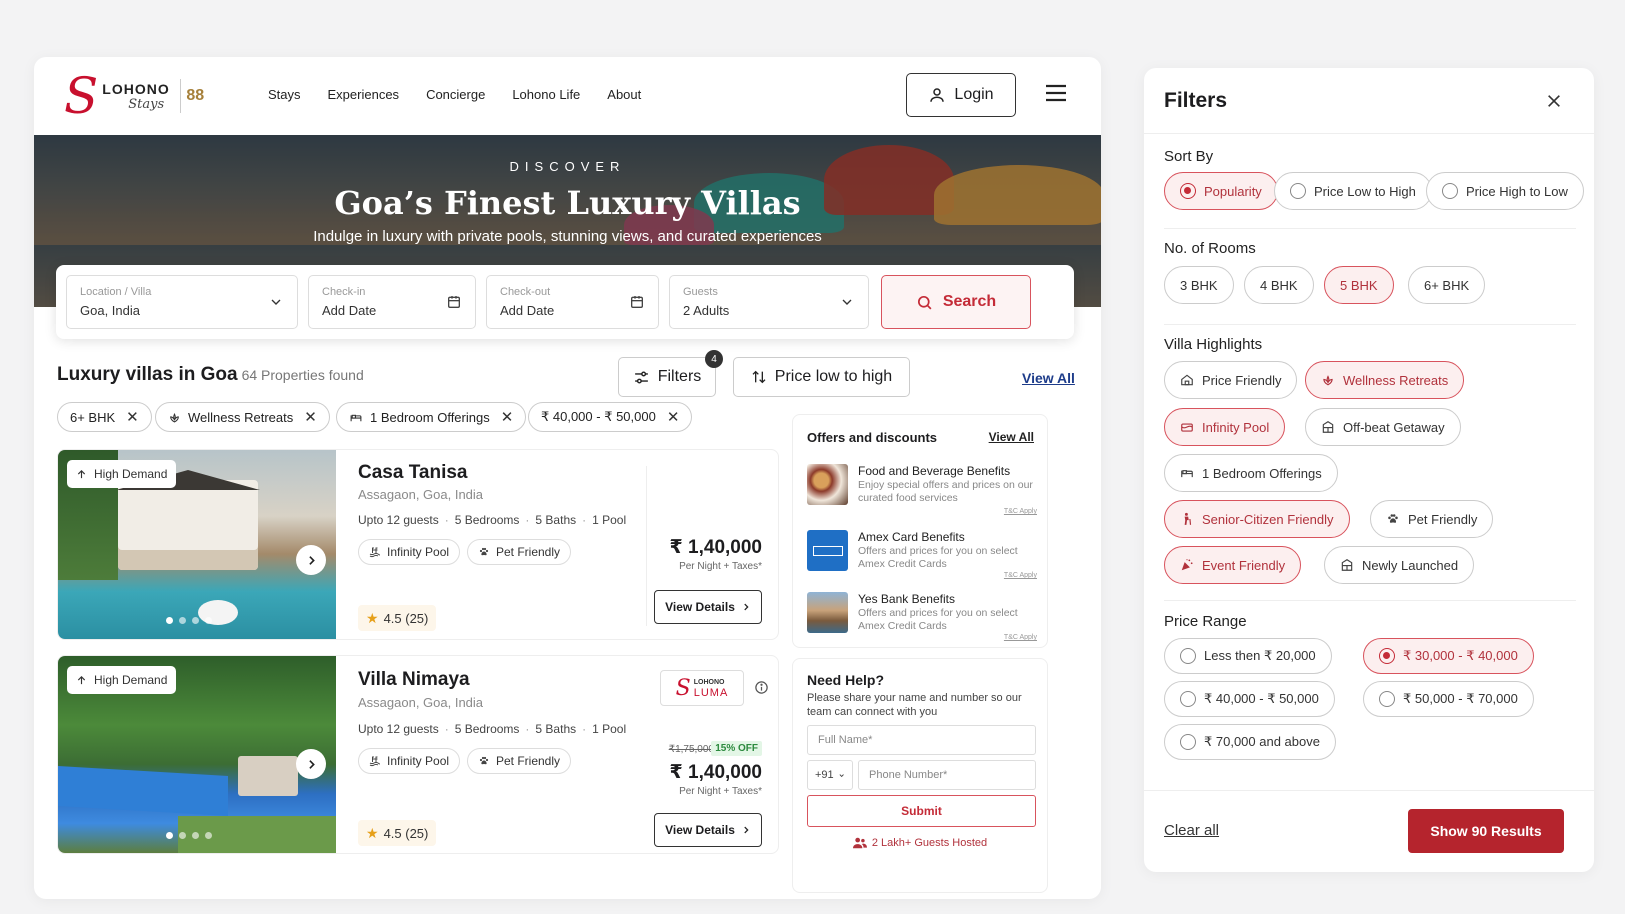 This screenshot has height=914, width=1625. I want to click on lohono-logo: S LOHONO Stays 88, so click(134, 96).